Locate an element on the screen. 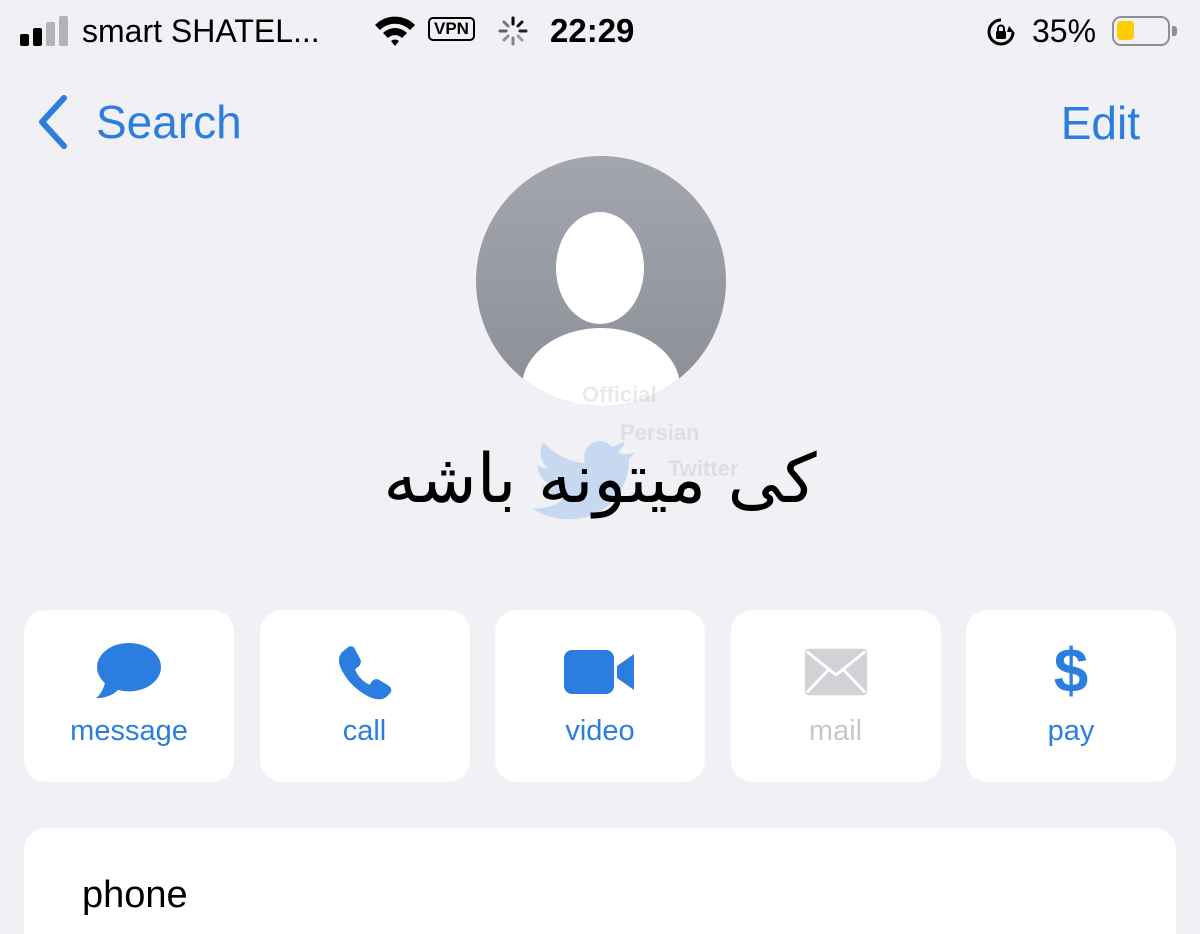 This screenshot has height=934, width=1200. contact-name: کی میتونه باشه is located at coordinates (600, 479).